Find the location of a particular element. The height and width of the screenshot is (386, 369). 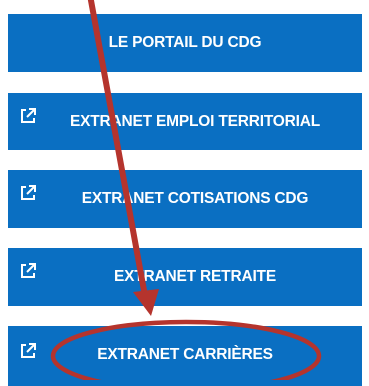

extranet-carrieres-label: EXTRANET CARRIÈRES is located at coordinates (185, 354).